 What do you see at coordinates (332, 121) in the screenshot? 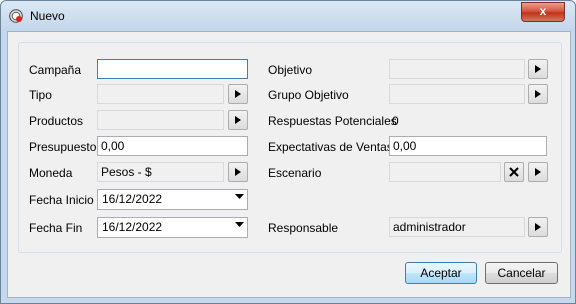
I see `respuestas-label: Respuestas Potenciales` at bounding box center [332, 121].